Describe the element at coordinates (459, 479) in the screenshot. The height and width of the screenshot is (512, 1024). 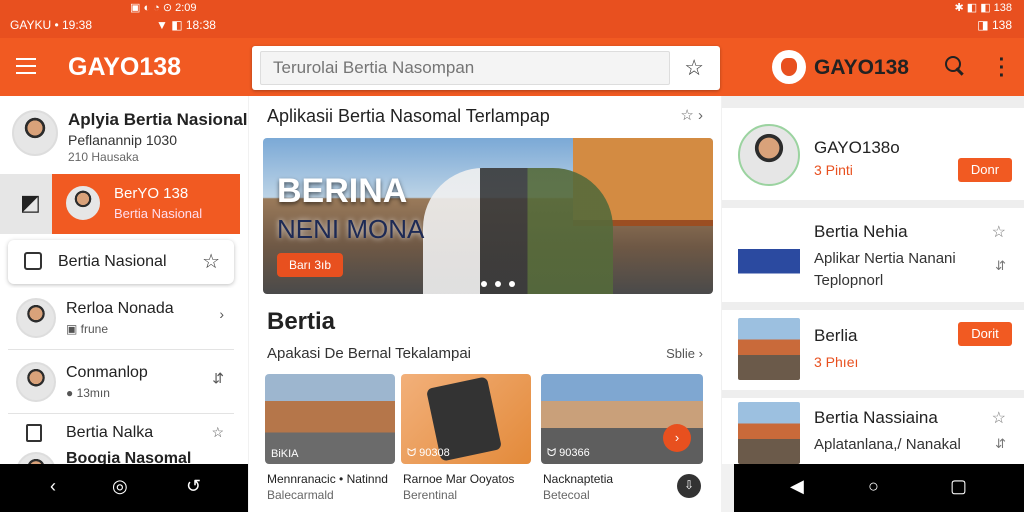
I see `card-caption: Rarnoe Mar Ooyatos` at that location.